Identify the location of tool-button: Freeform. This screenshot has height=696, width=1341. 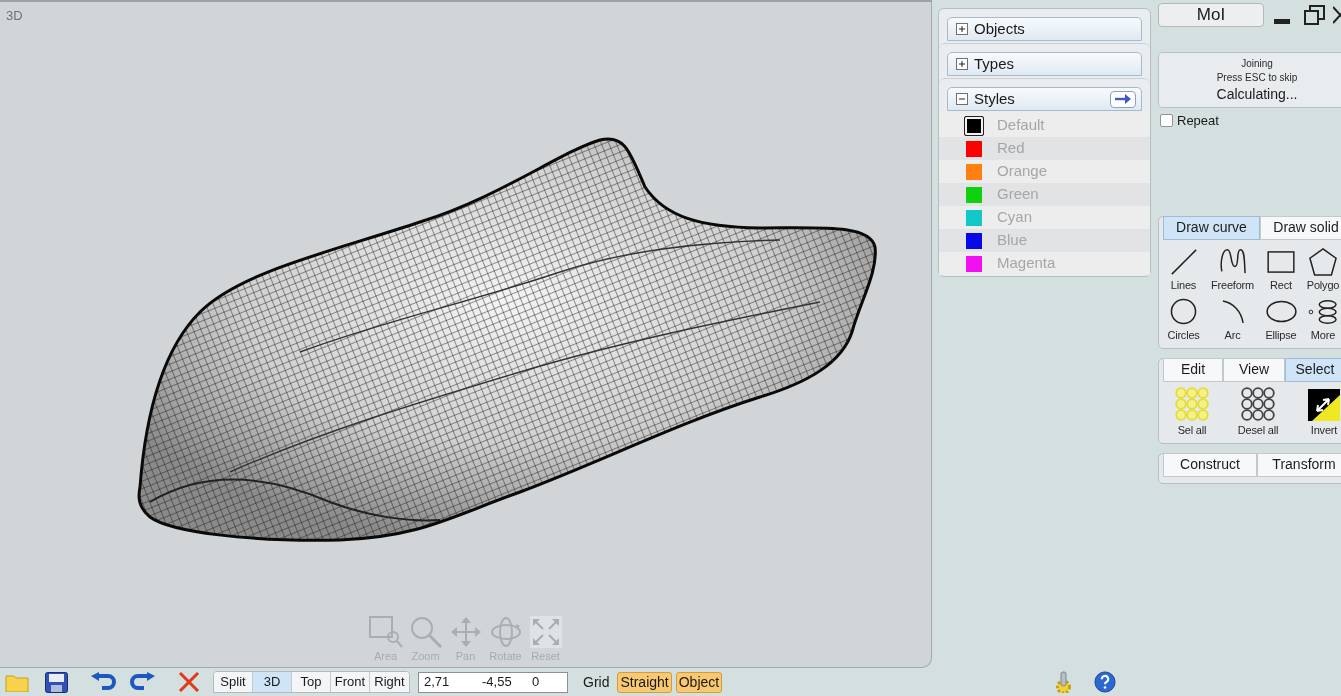
(1232, 269).